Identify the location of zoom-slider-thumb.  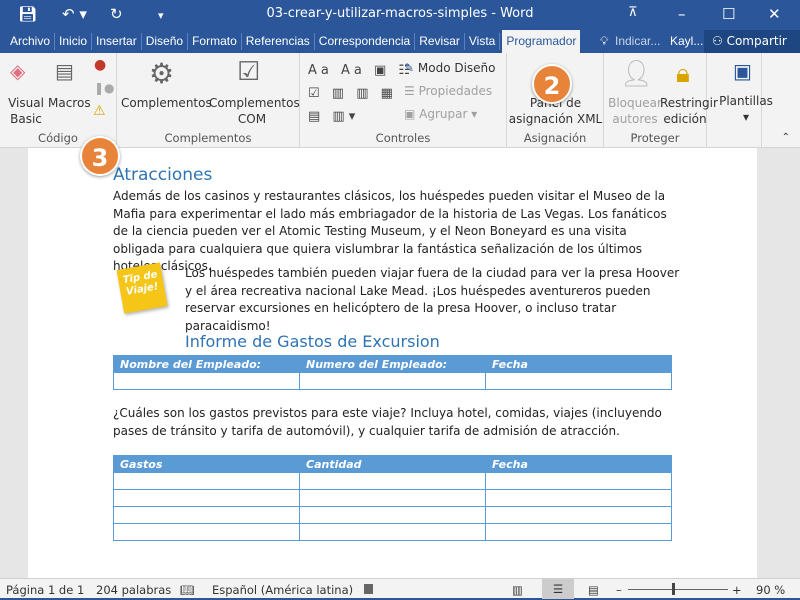
(673, 589).